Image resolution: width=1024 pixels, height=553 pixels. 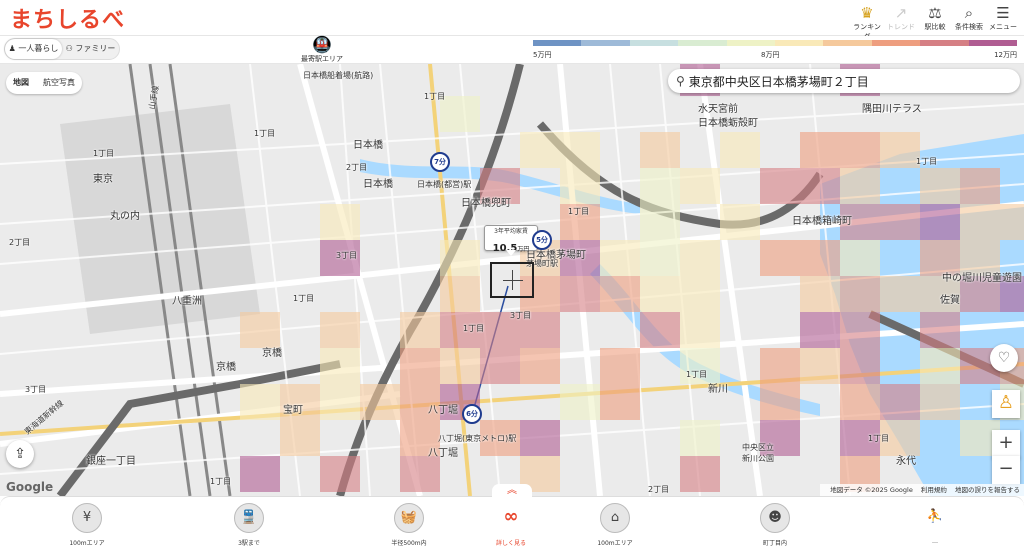 I want to click on tab-chome-area: ☻ 町丁目内, so click(x=775, y=525).